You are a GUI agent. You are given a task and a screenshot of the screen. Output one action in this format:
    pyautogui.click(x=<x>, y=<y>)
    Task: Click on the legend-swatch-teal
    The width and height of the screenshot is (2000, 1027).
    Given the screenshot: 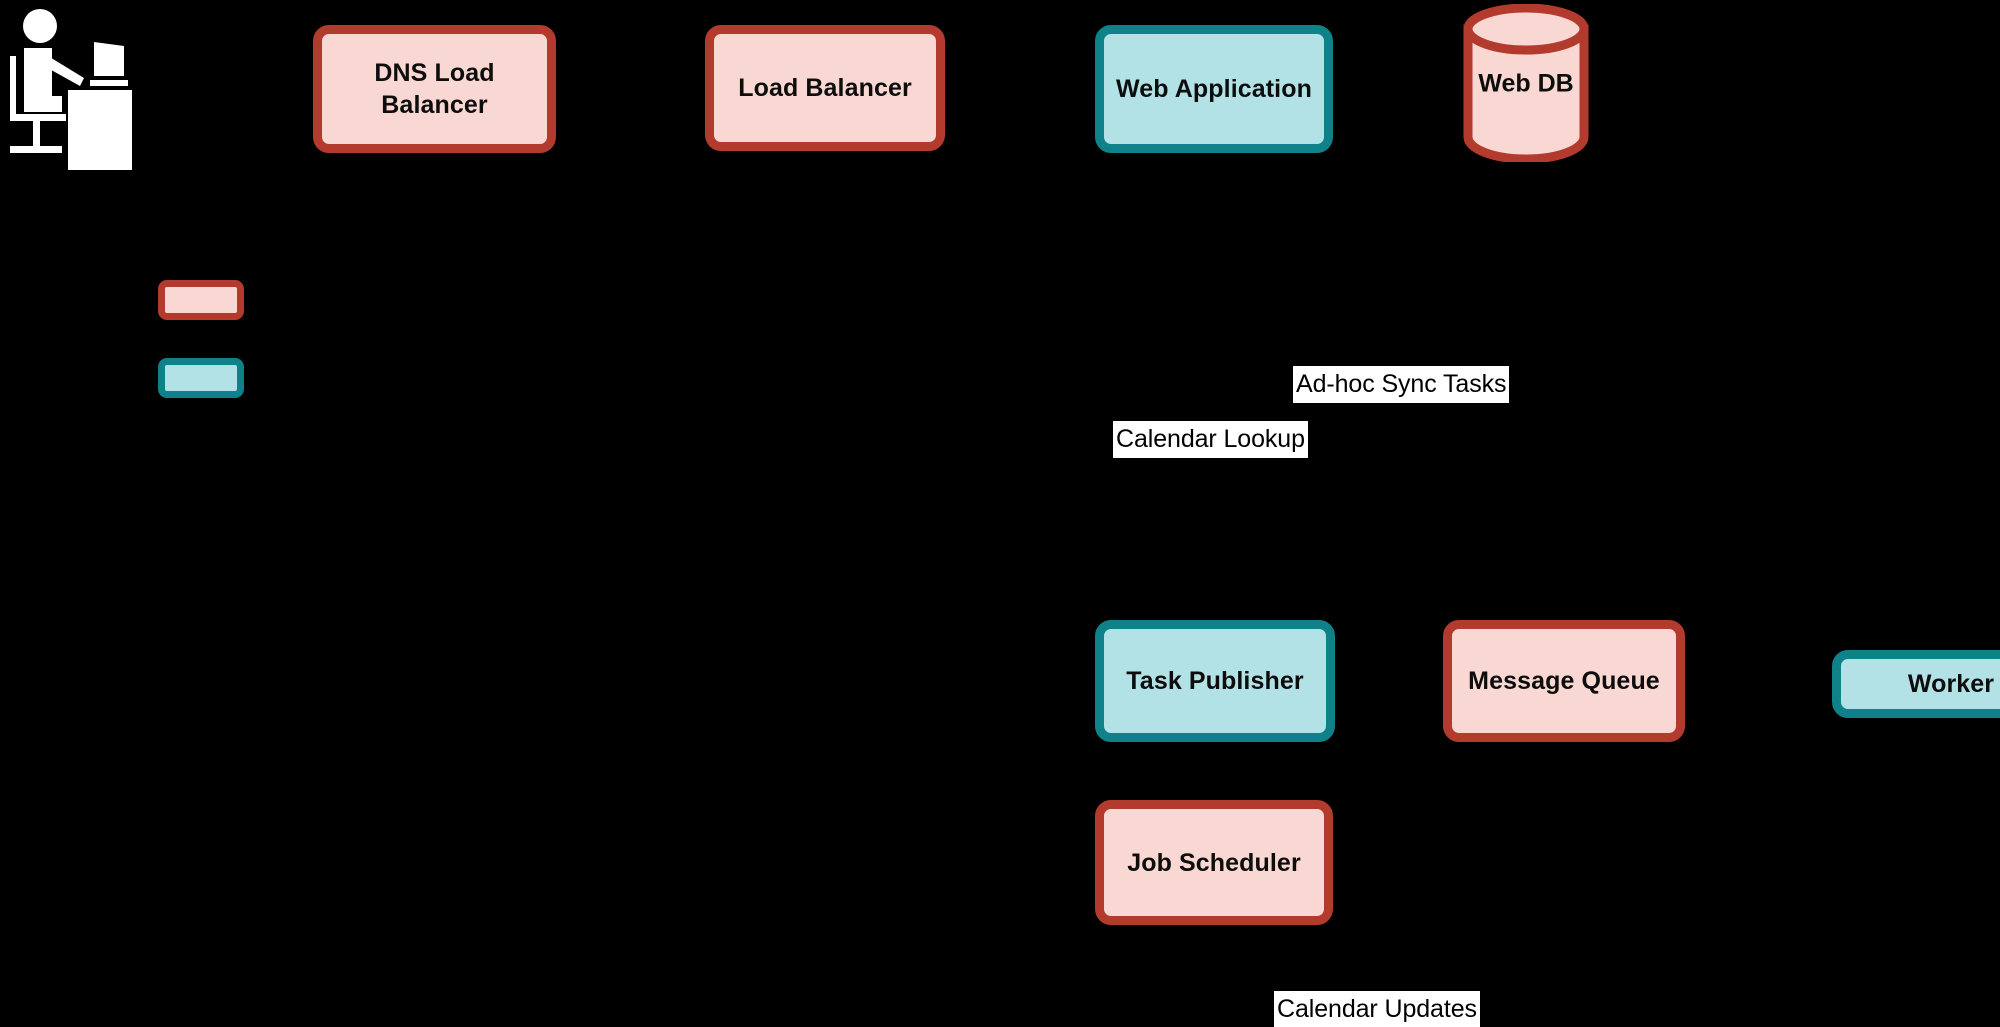 What is the action you would take?
    pyautogui.click(x=201, y=378)
    